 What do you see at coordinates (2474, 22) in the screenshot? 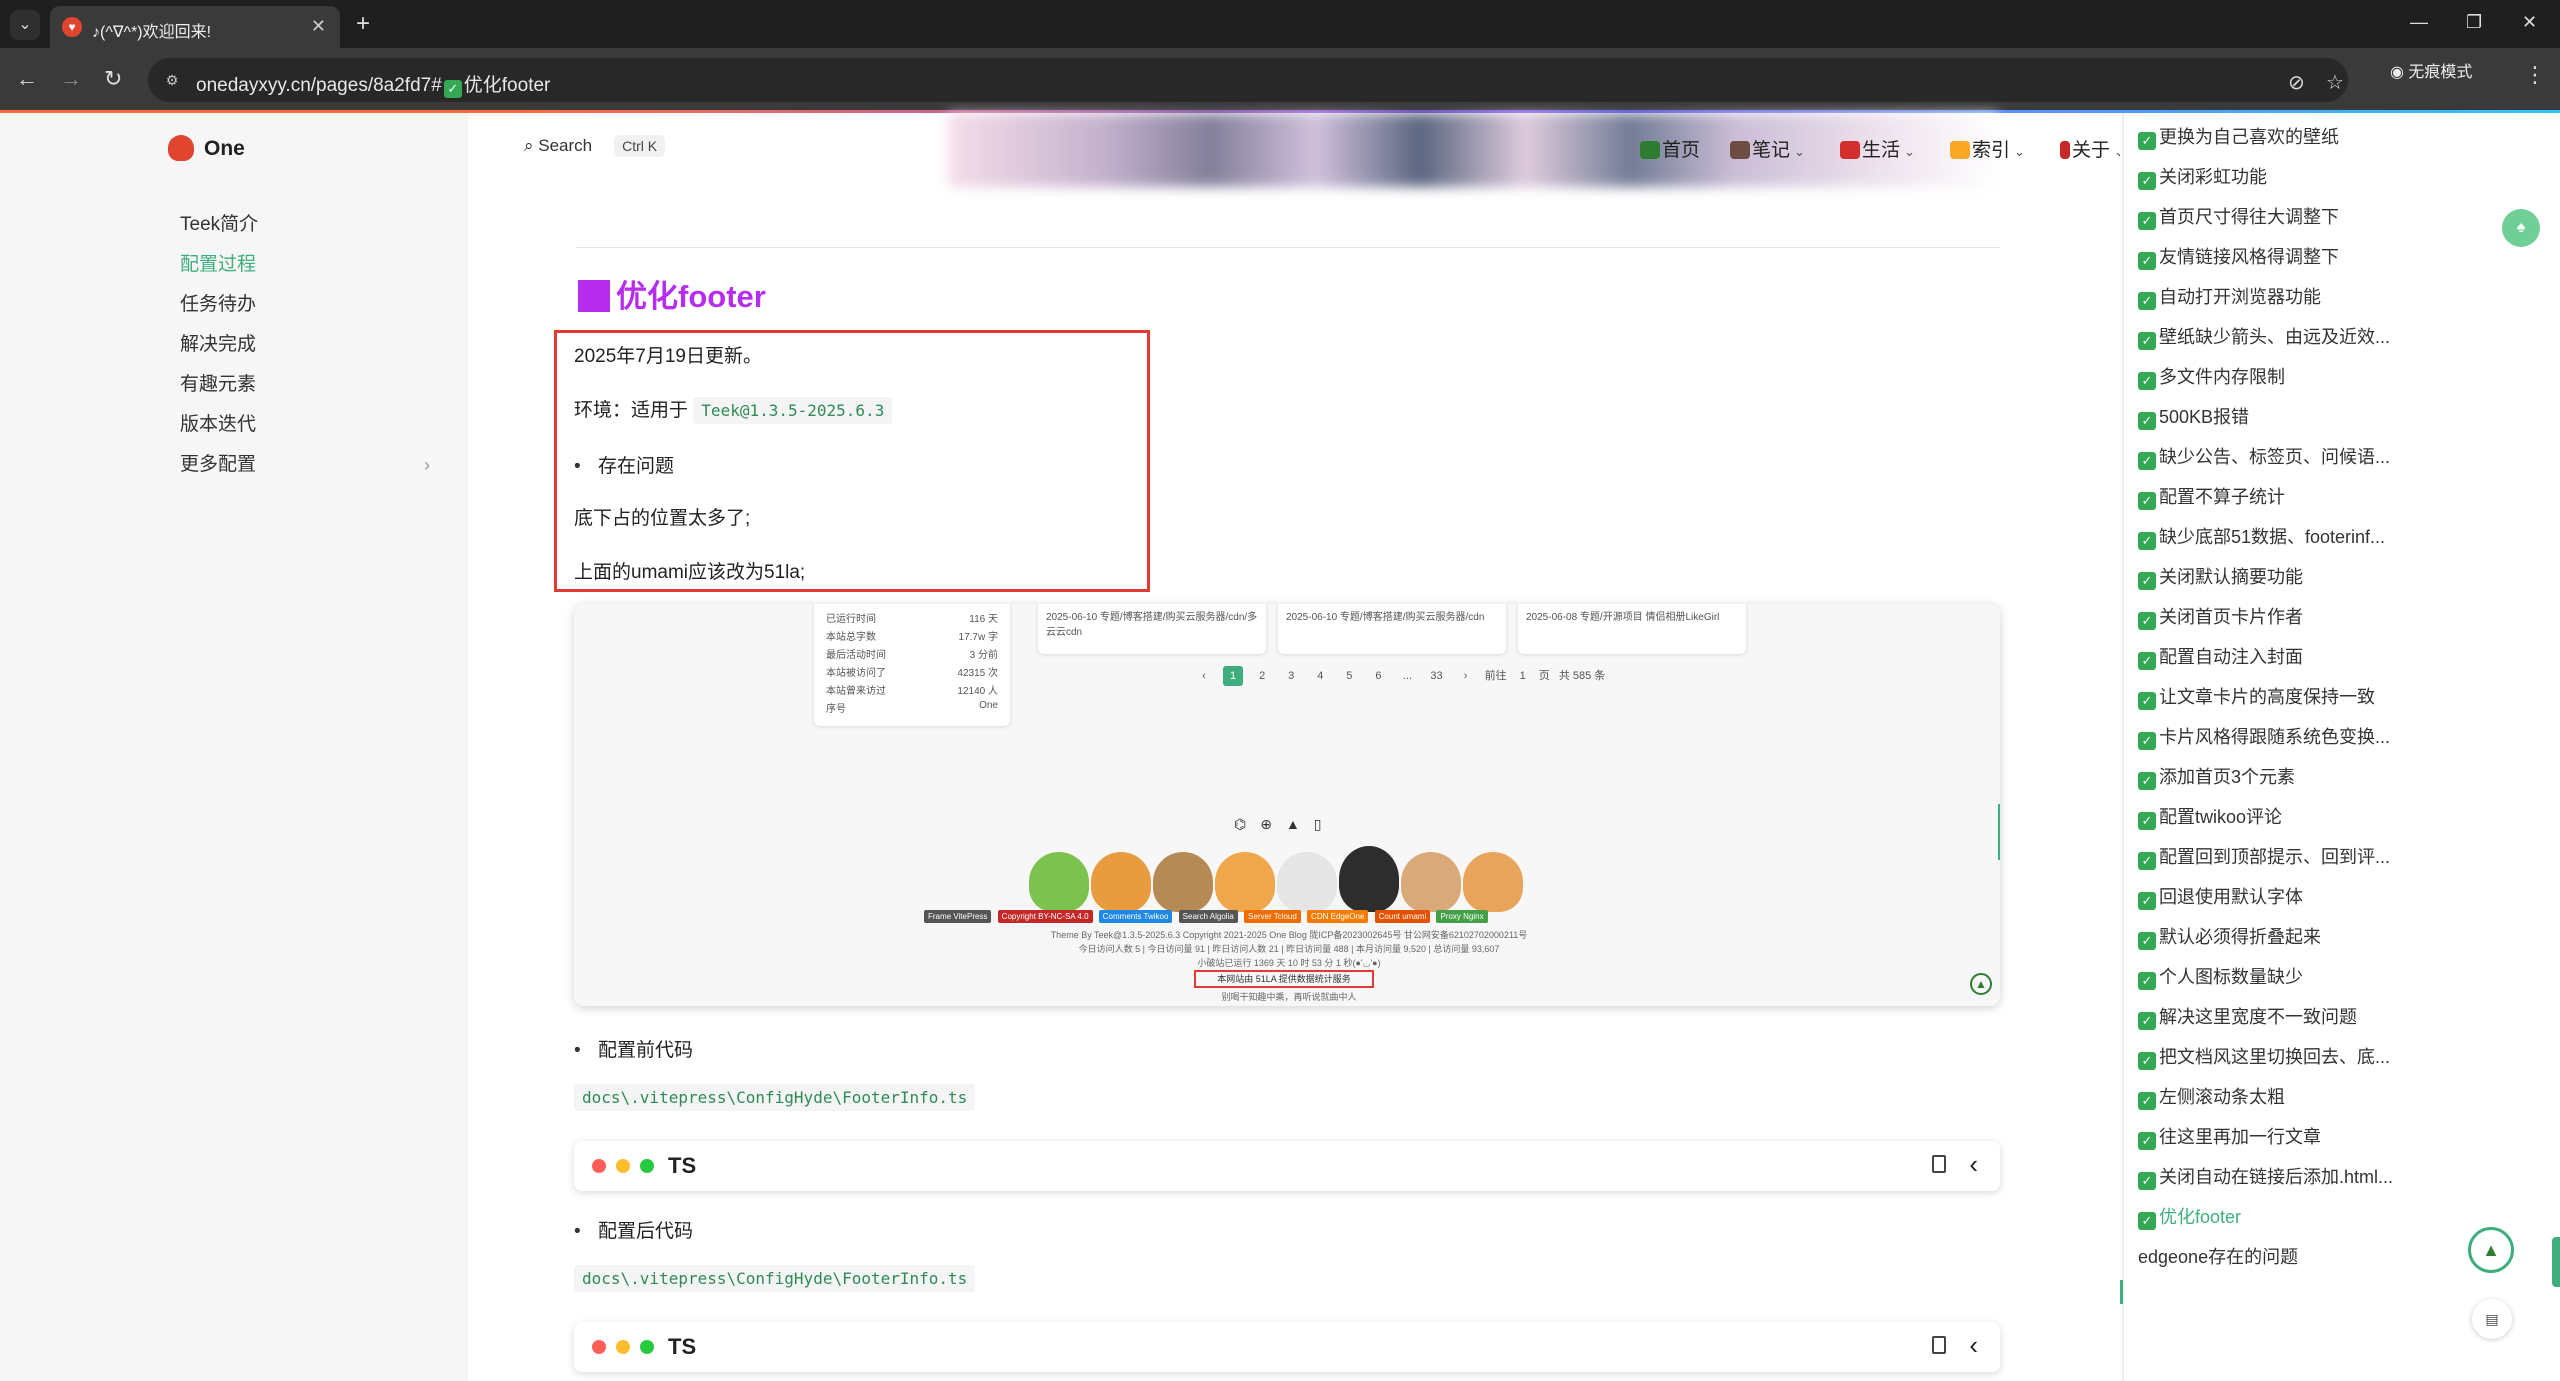
I see `restore-icon: ❐` at bounding box center [2474, 22].